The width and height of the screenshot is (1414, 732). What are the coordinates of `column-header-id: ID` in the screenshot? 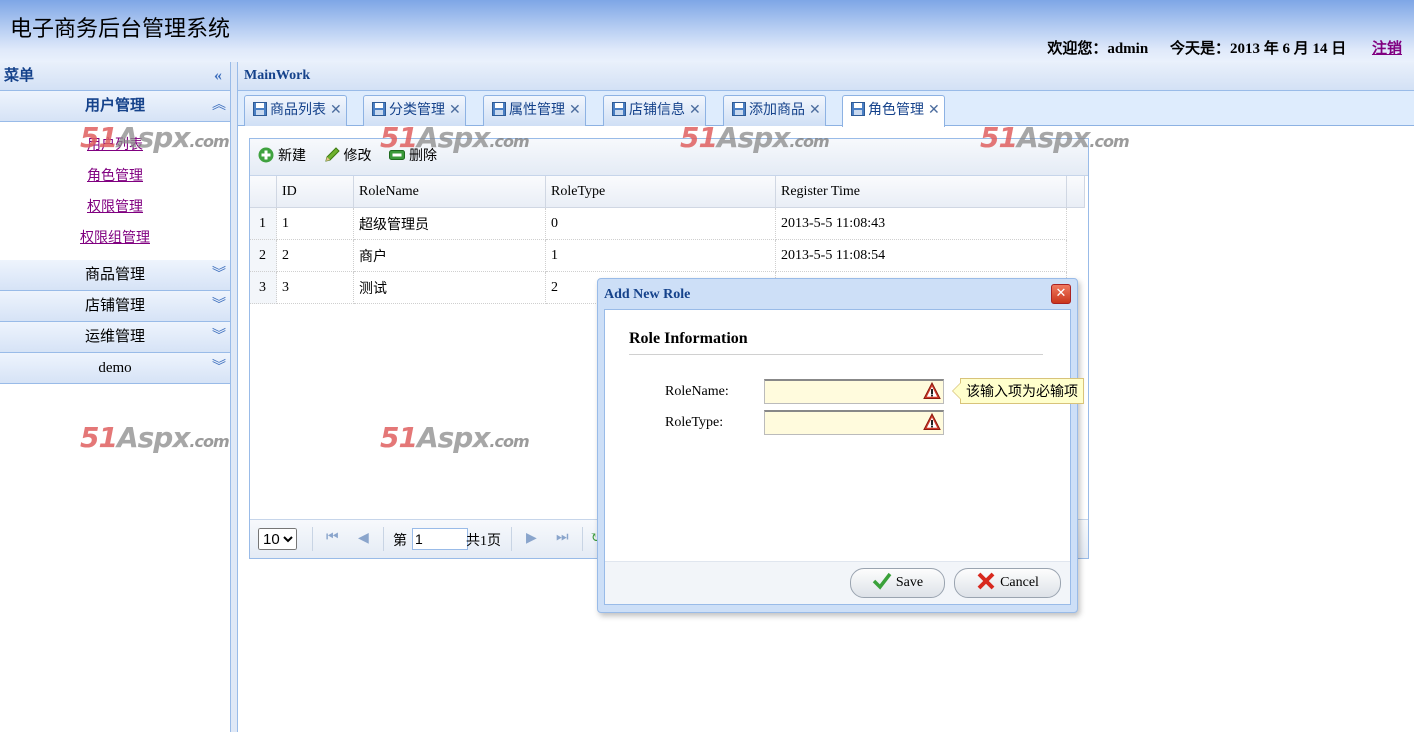 It's located at (315, 192).